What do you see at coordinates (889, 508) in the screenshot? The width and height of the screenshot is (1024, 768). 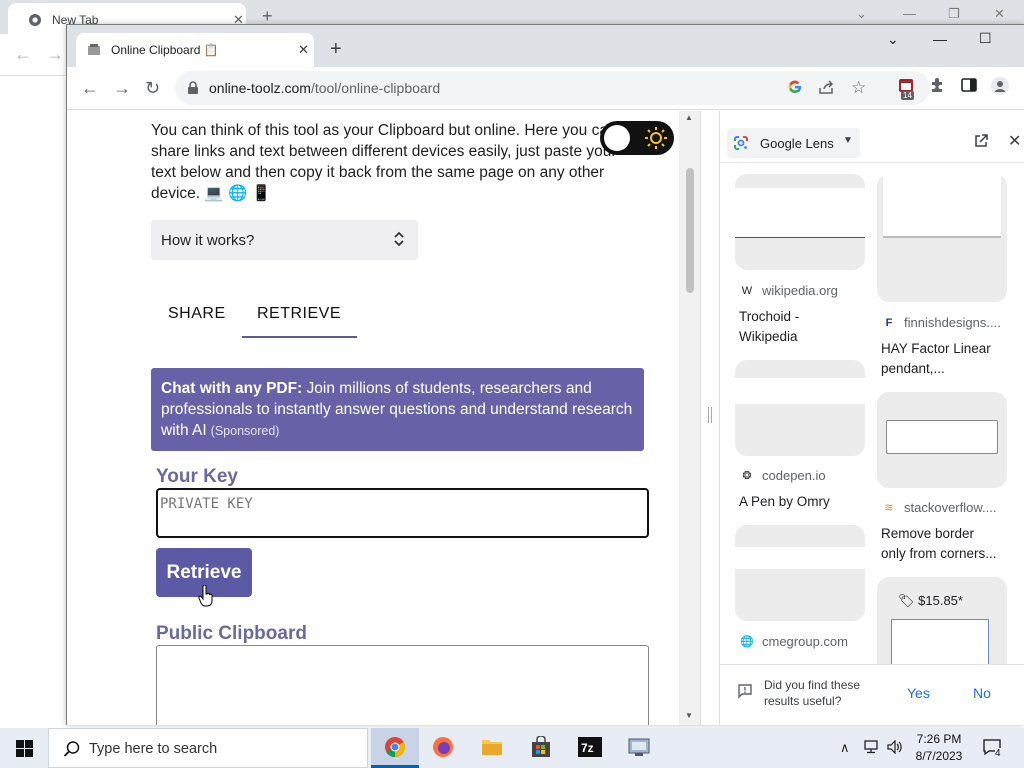 I see `stackoverflow-icon: ≋` at bounding box center [889, 508].